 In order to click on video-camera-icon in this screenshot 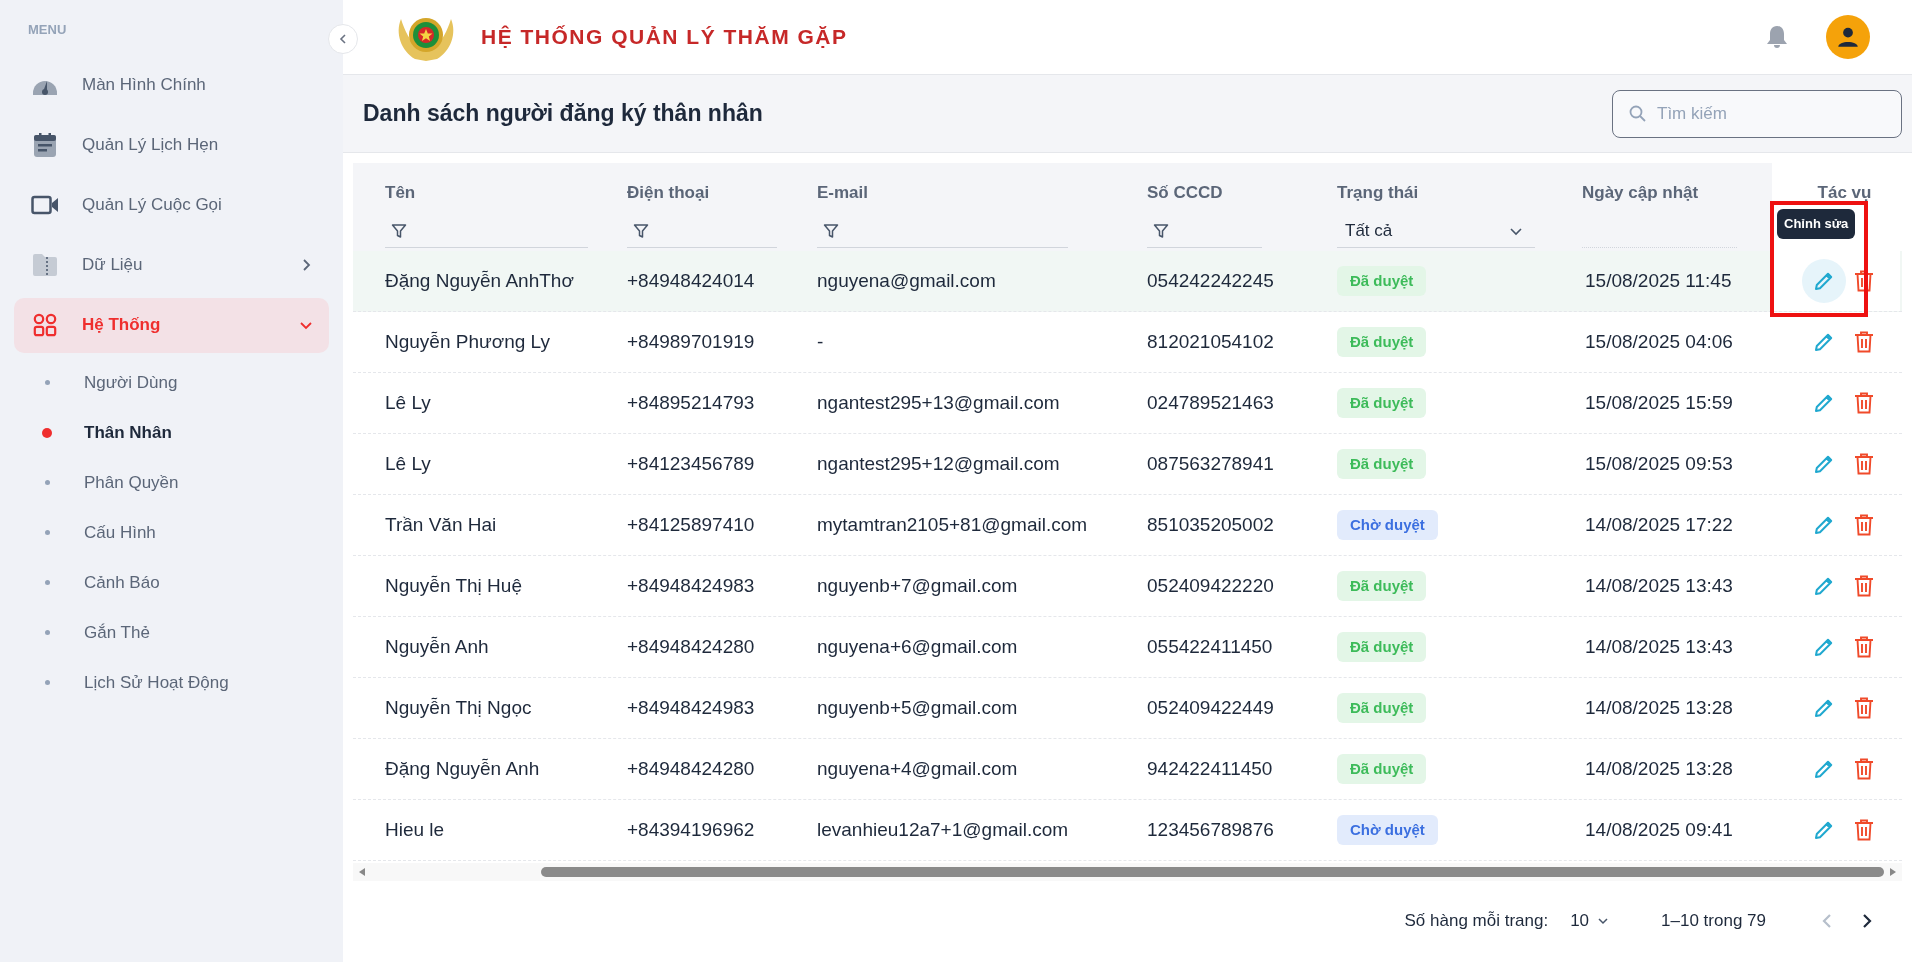, I will do `click(45, 205)`.